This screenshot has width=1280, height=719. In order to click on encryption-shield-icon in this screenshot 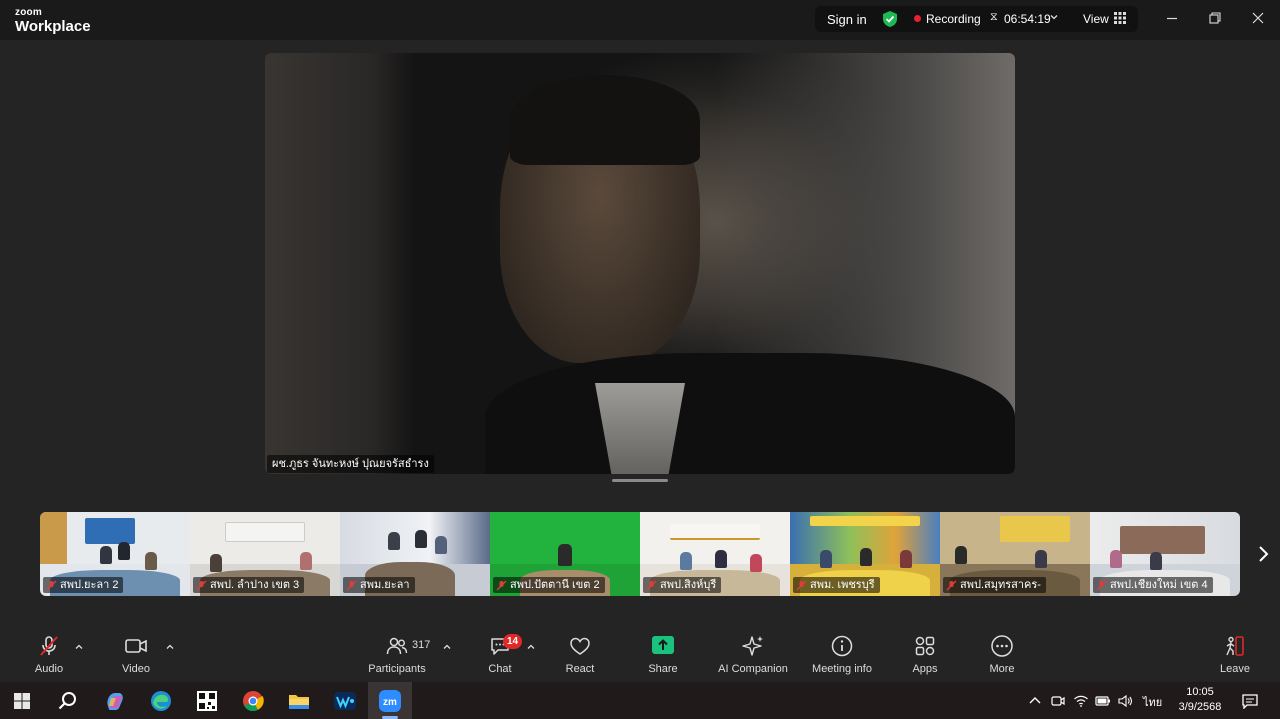, I will do `click(890, 19)`.